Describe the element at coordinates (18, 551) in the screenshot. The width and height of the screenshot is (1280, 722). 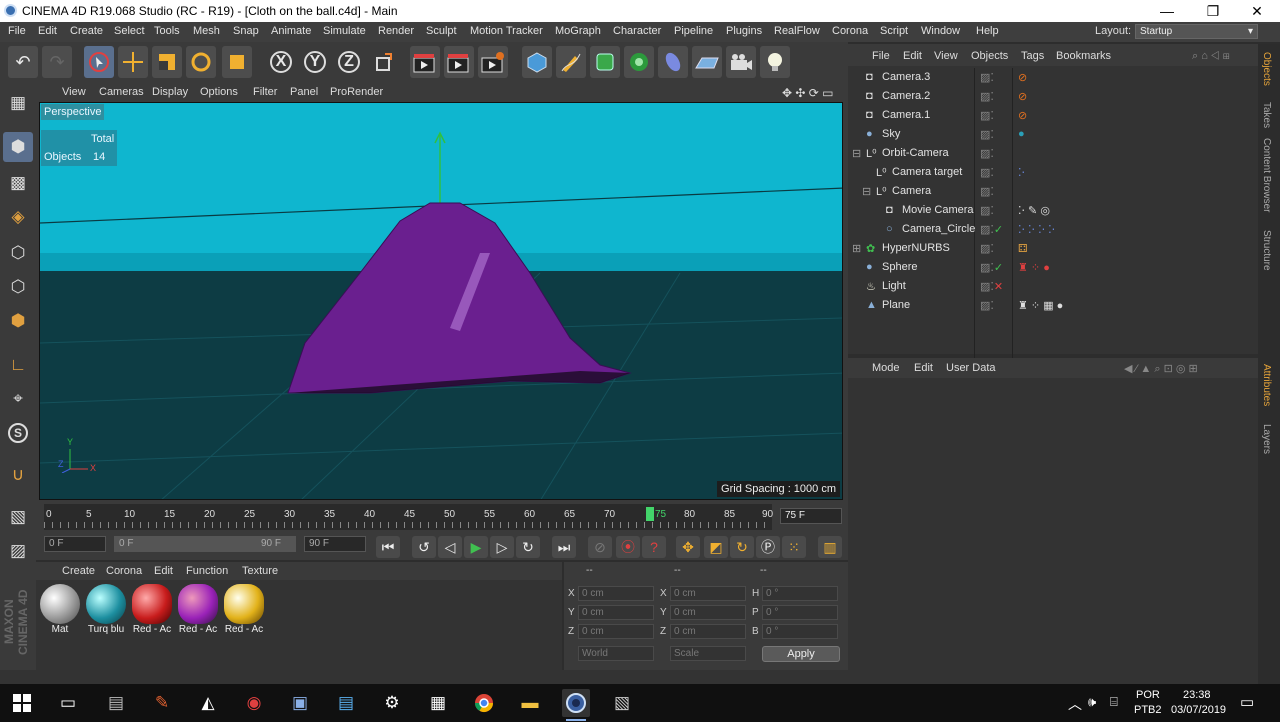
I see `planar-workplane-button: ▨` at that location.